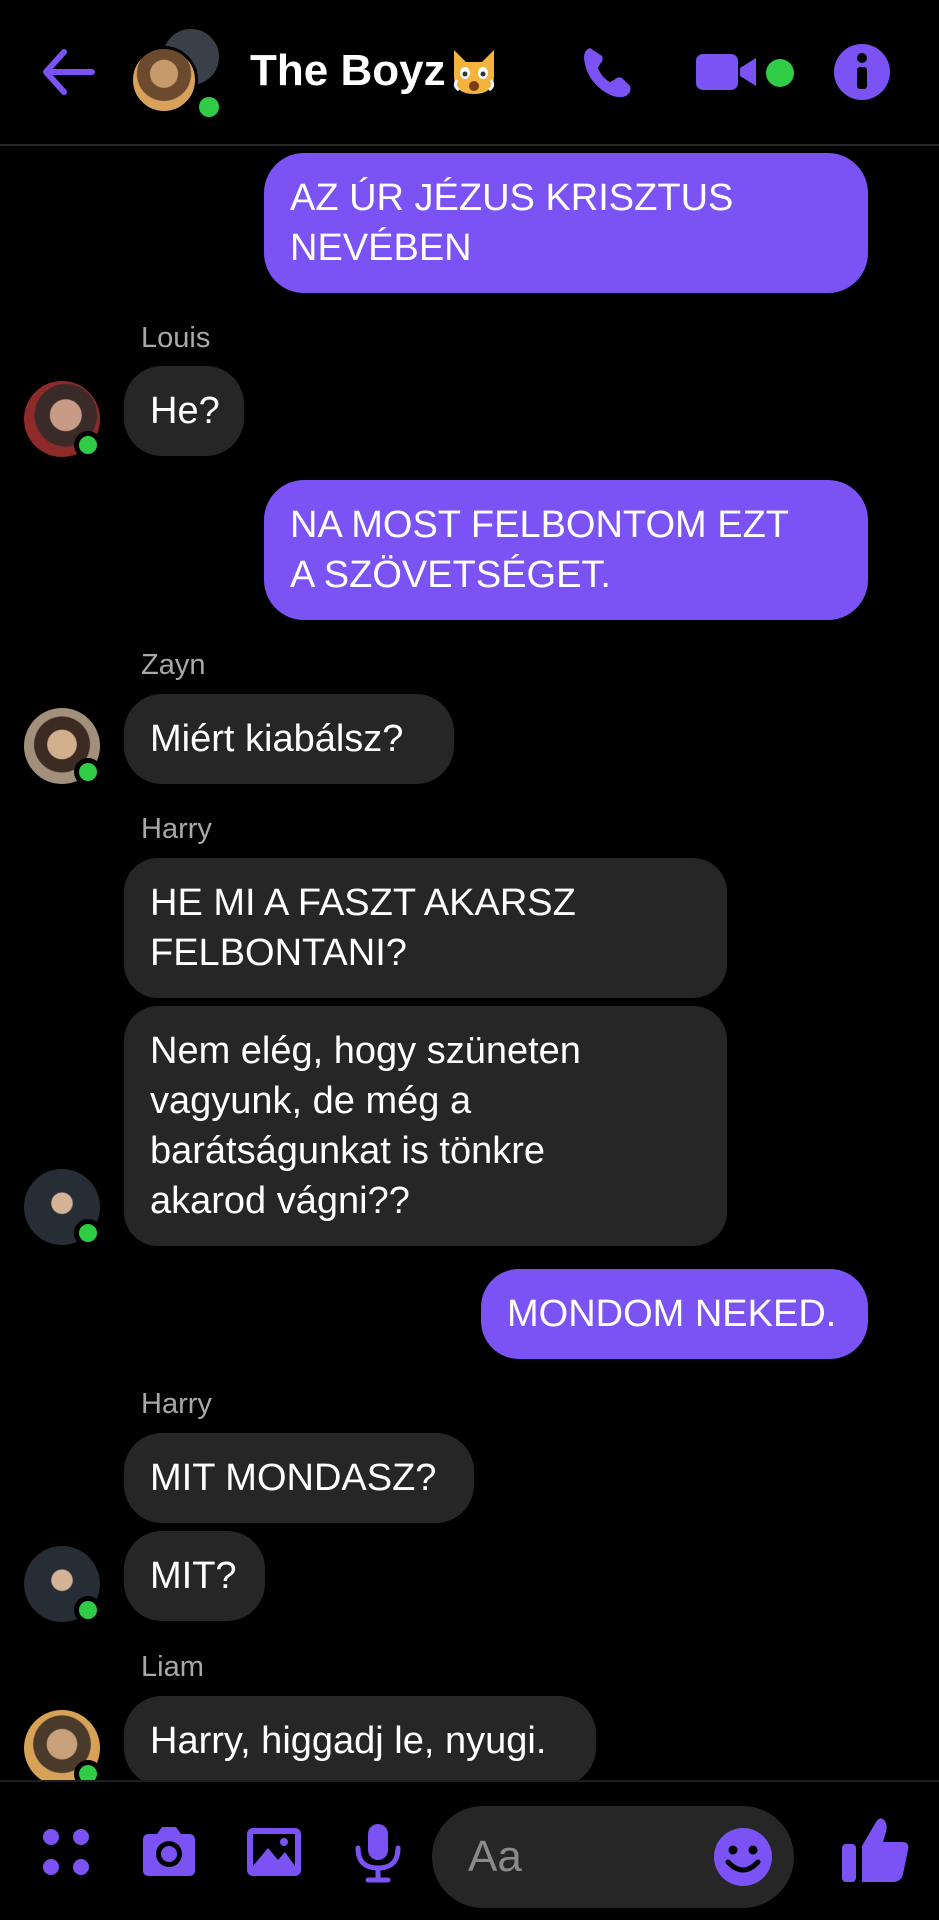  What do you see at coordinates (277, 739) in the screenshot?
I see `message-text: Miért kiabálsz?` at bounding box center [277, 739].